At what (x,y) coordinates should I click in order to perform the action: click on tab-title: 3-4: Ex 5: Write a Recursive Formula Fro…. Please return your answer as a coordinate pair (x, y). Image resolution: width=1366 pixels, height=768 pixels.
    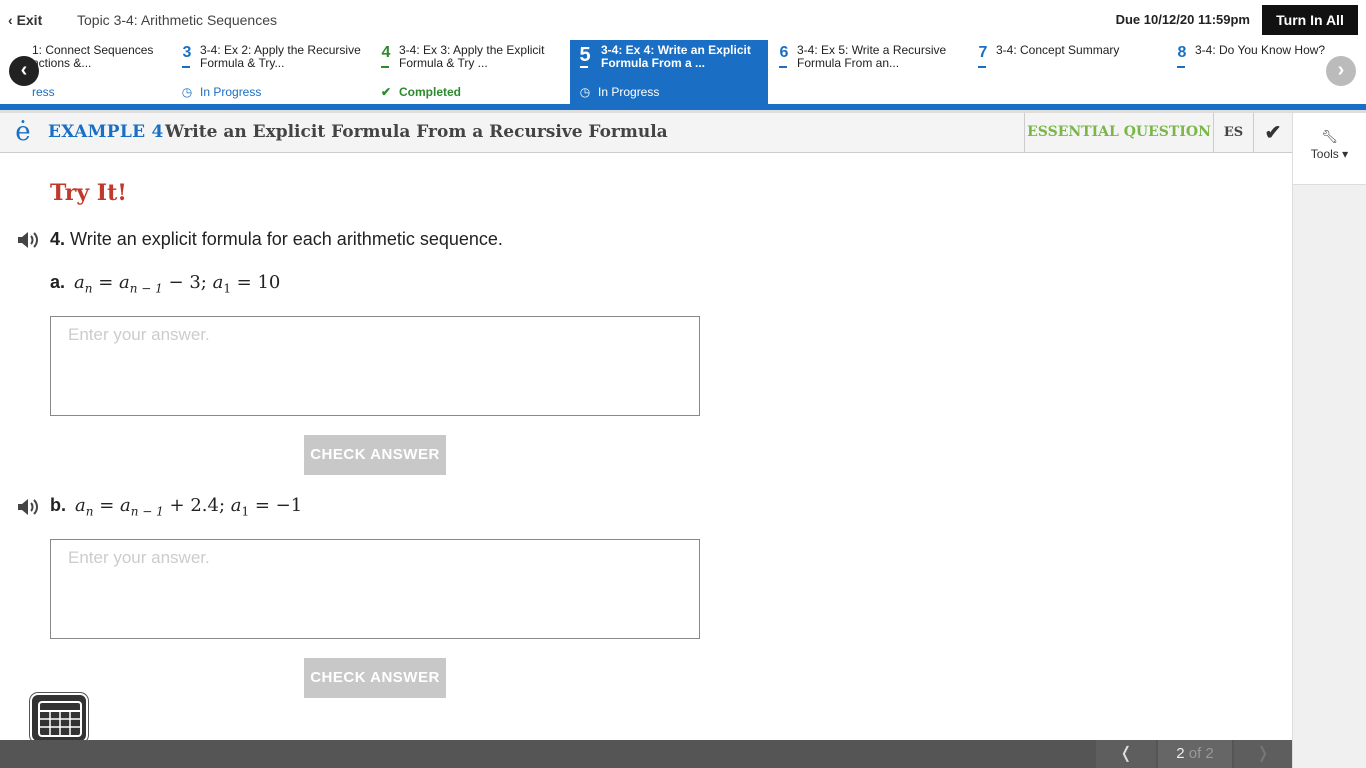
    Looking at the image, I should click on (872, 56).